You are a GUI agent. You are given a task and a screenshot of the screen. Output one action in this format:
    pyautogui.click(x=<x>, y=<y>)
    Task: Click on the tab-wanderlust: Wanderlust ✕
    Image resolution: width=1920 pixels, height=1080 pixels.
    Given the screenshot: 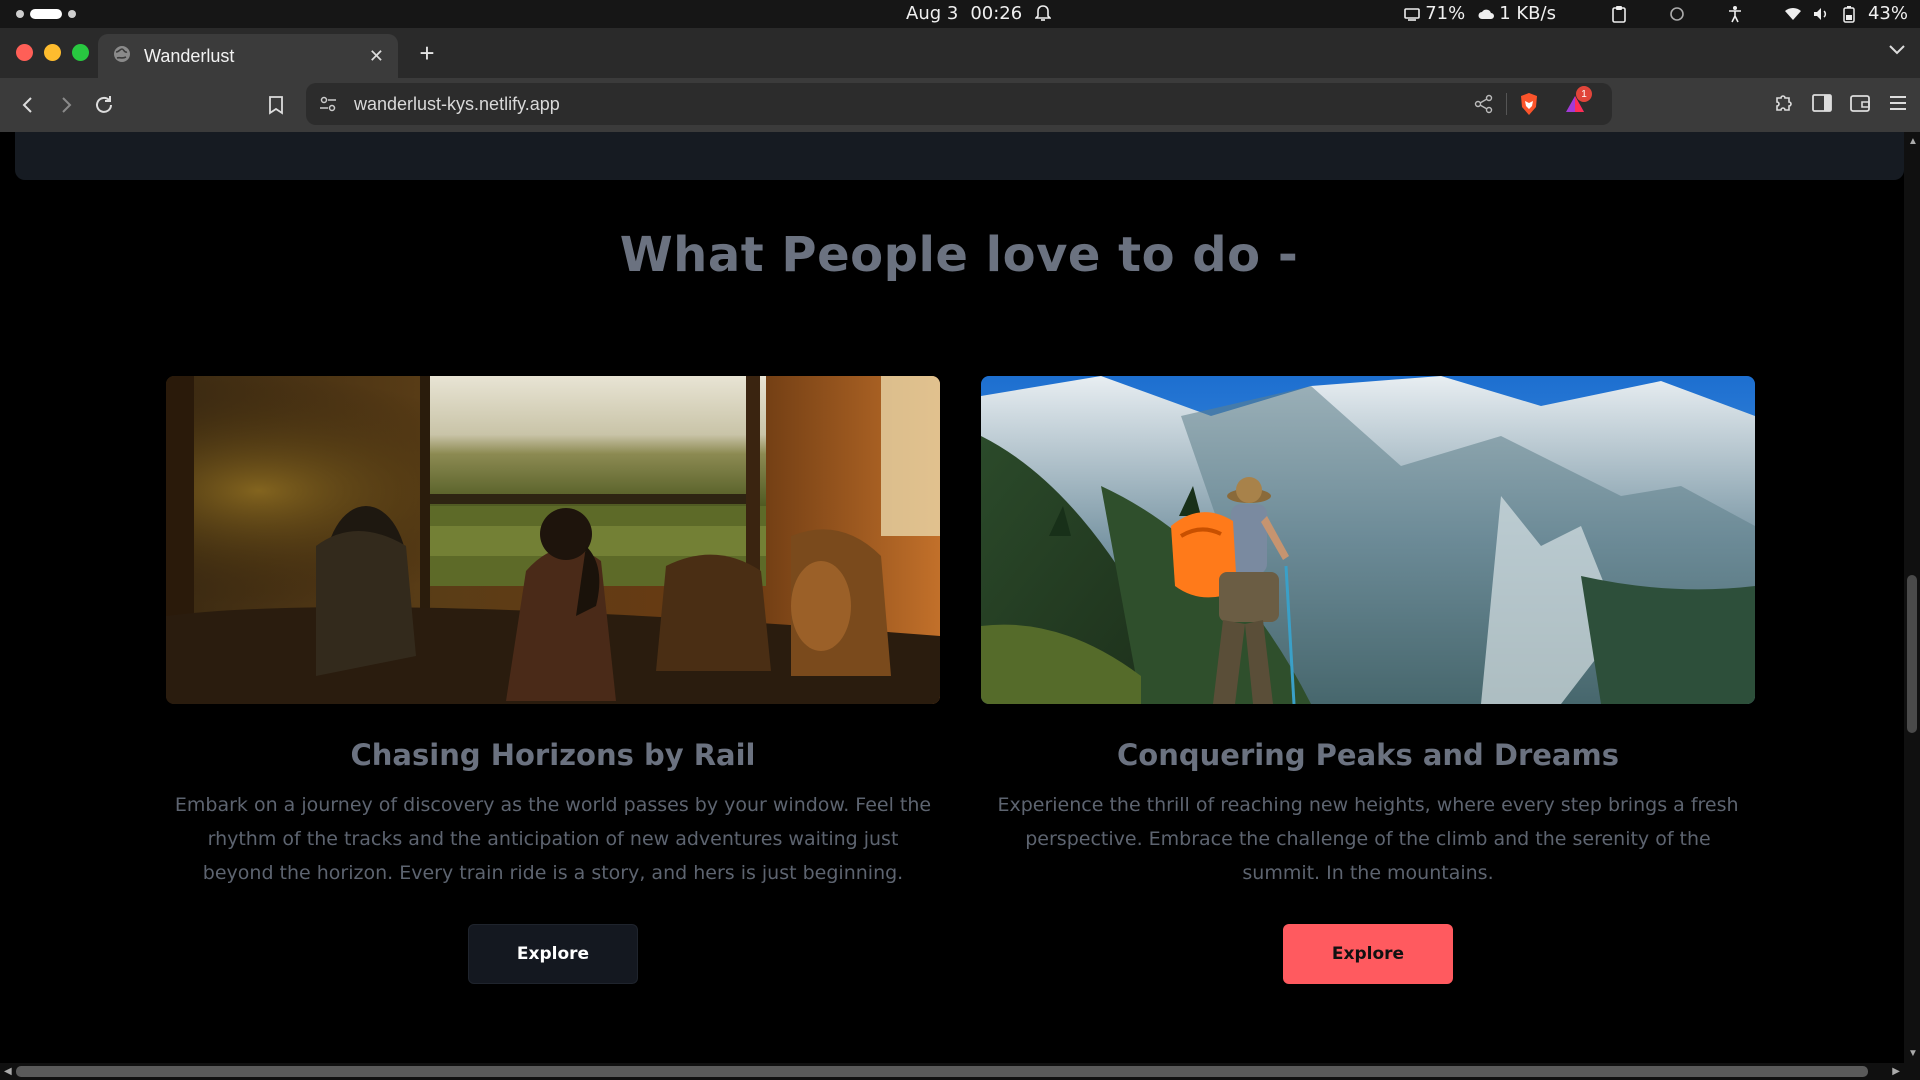 What is the action you would take?
    pyautogui.click(x=248, y=56)
    